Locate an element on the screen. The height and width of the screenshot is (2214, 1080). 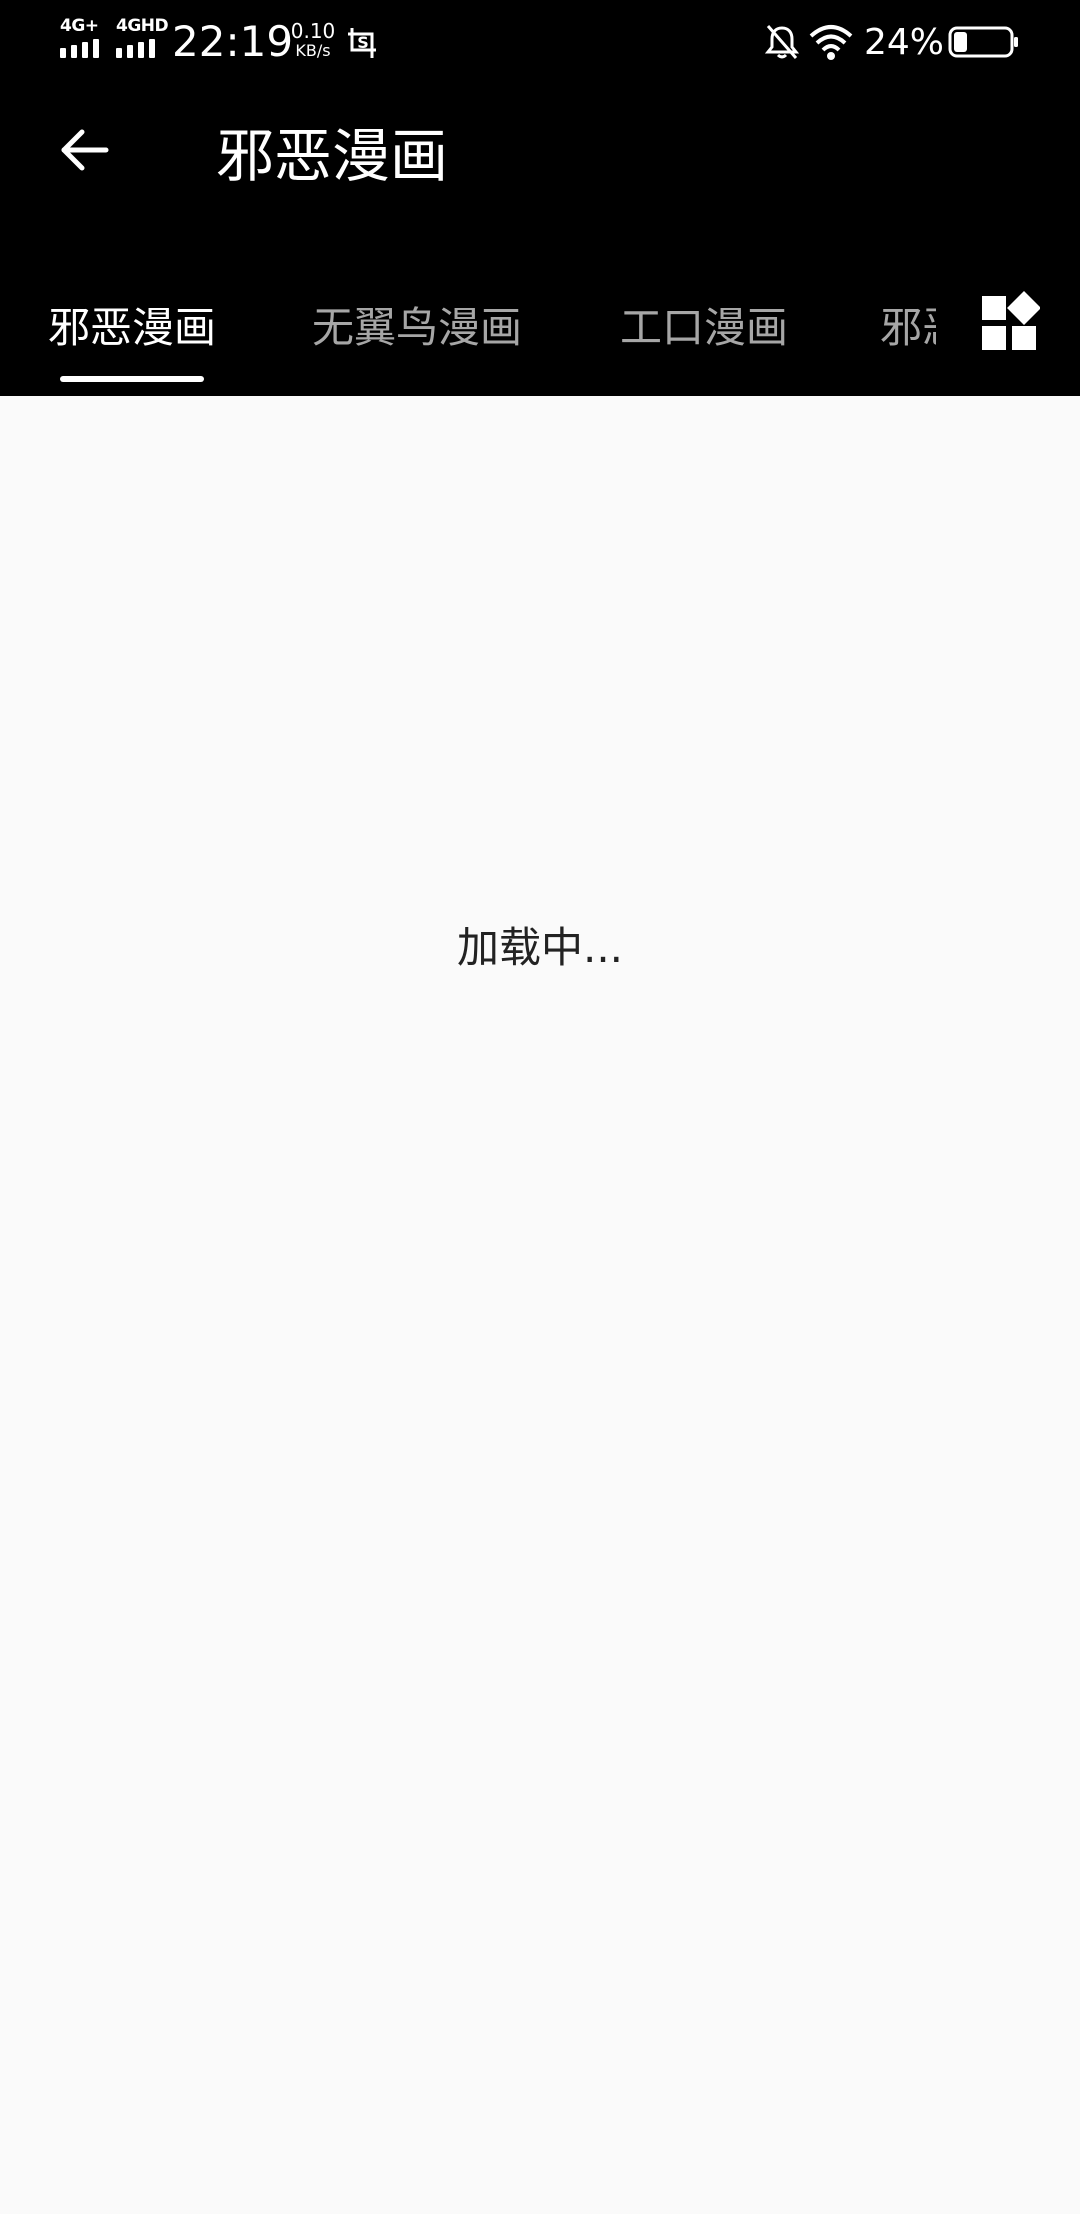
bell-mute-icon is located at coordinates (782, 42).